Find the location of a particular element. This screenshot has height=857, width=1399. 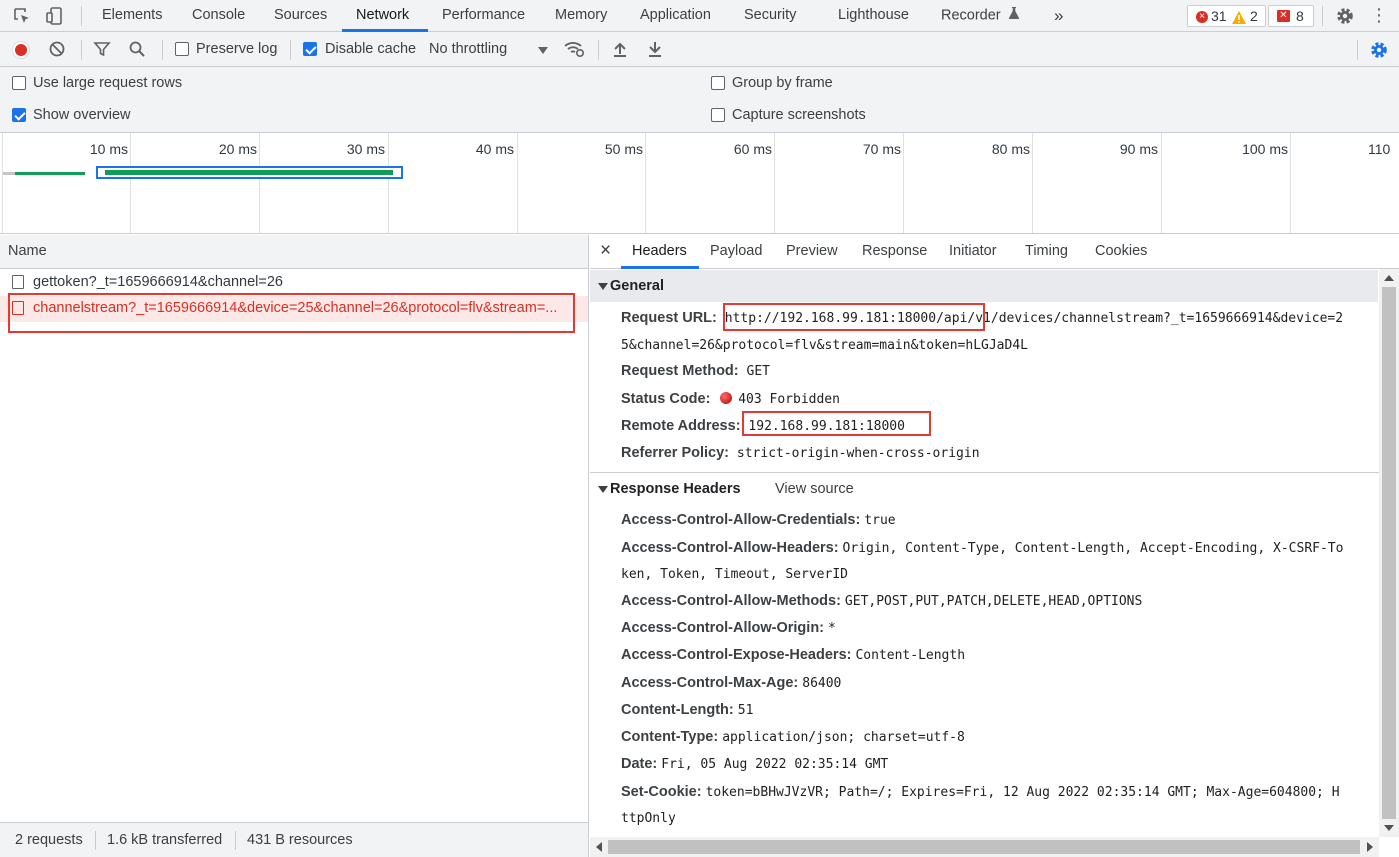

disable-cache-checkbox is located at coordinates (310, 49).